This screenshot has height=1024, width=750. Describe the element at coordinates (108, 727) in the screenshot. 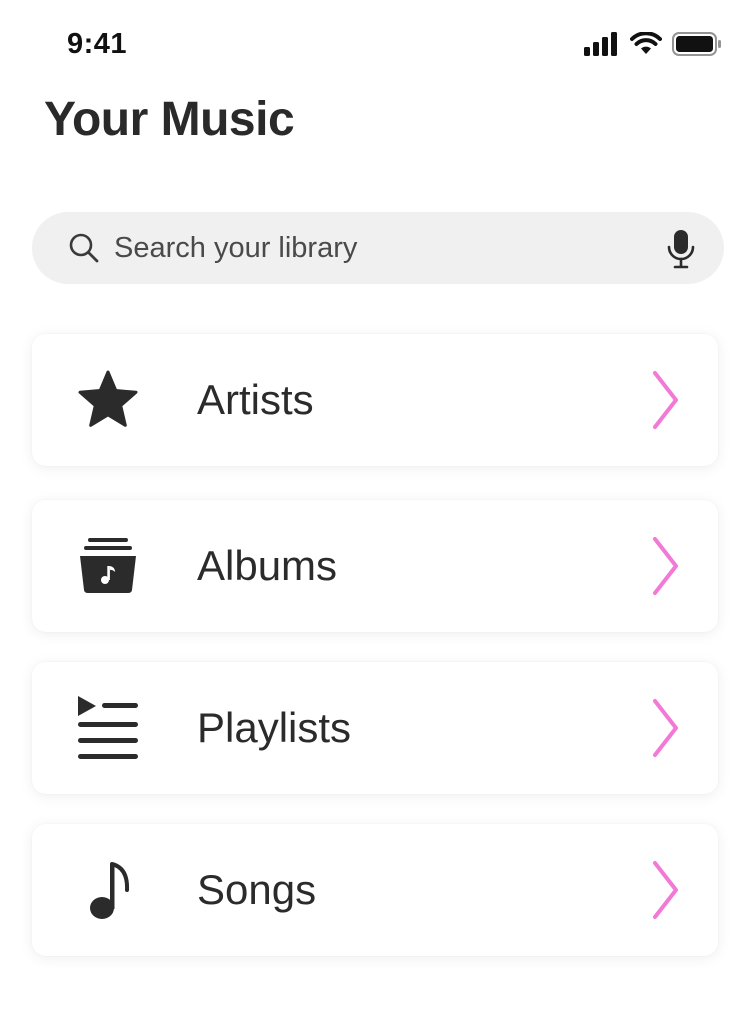

I see `playlist-icon` at that location.